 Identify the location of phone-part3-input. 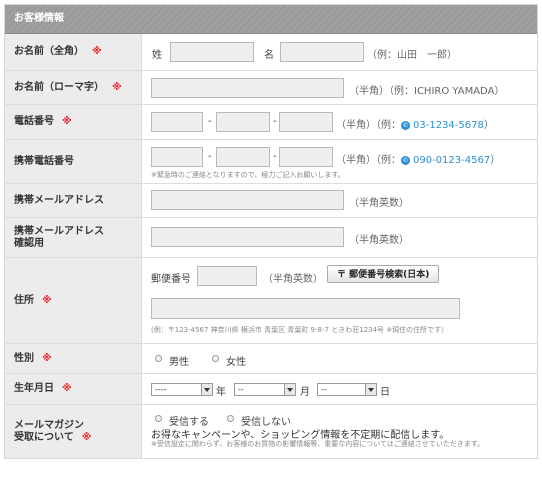
(306, 122).